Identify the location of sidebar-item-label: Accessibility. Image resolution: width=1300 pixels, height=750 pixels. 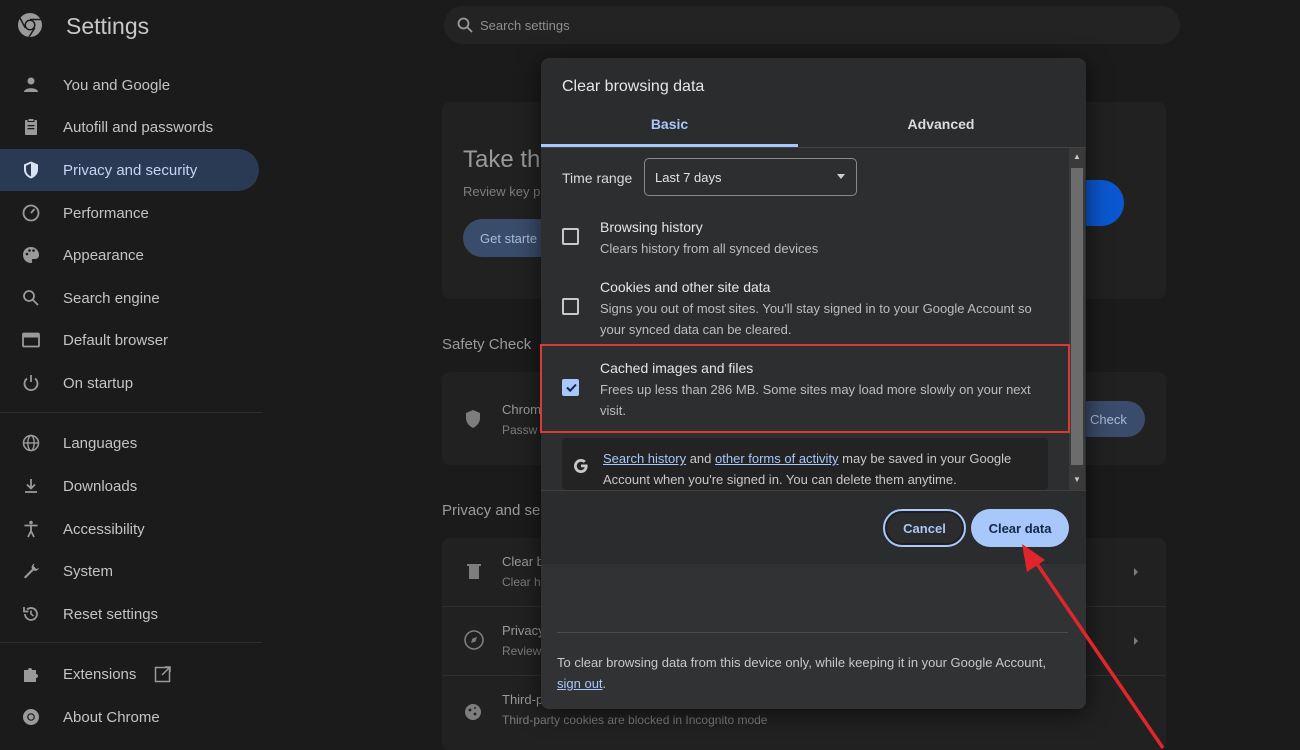
(104, 529).